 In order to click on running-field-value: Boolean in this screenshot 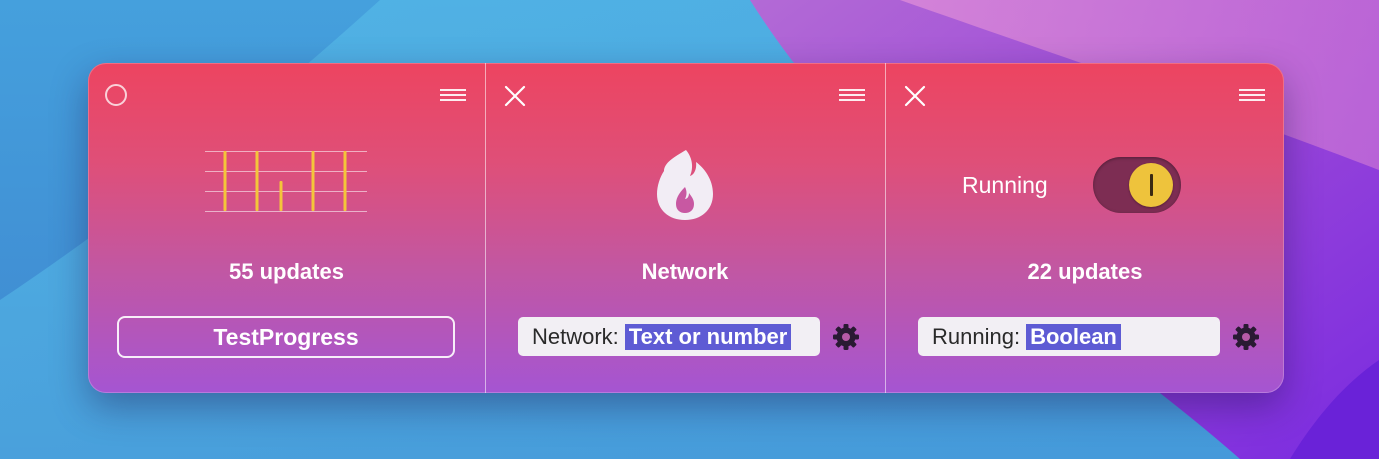, I will do `click(1073, 336)`.